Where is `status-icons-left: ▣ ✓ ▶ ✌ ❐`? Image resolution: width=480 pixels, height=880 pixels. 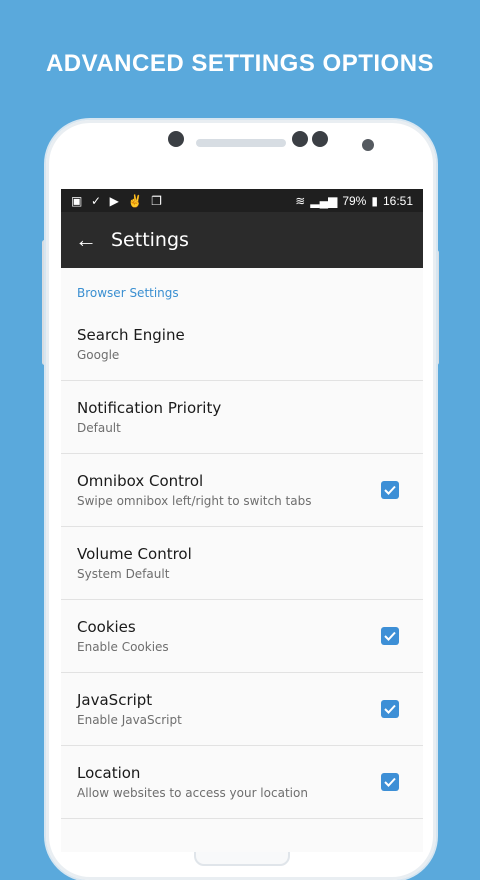
status-icons-left: ▣ ✓ ▶ ✌ ❐ is located at coordinates (119, 200).